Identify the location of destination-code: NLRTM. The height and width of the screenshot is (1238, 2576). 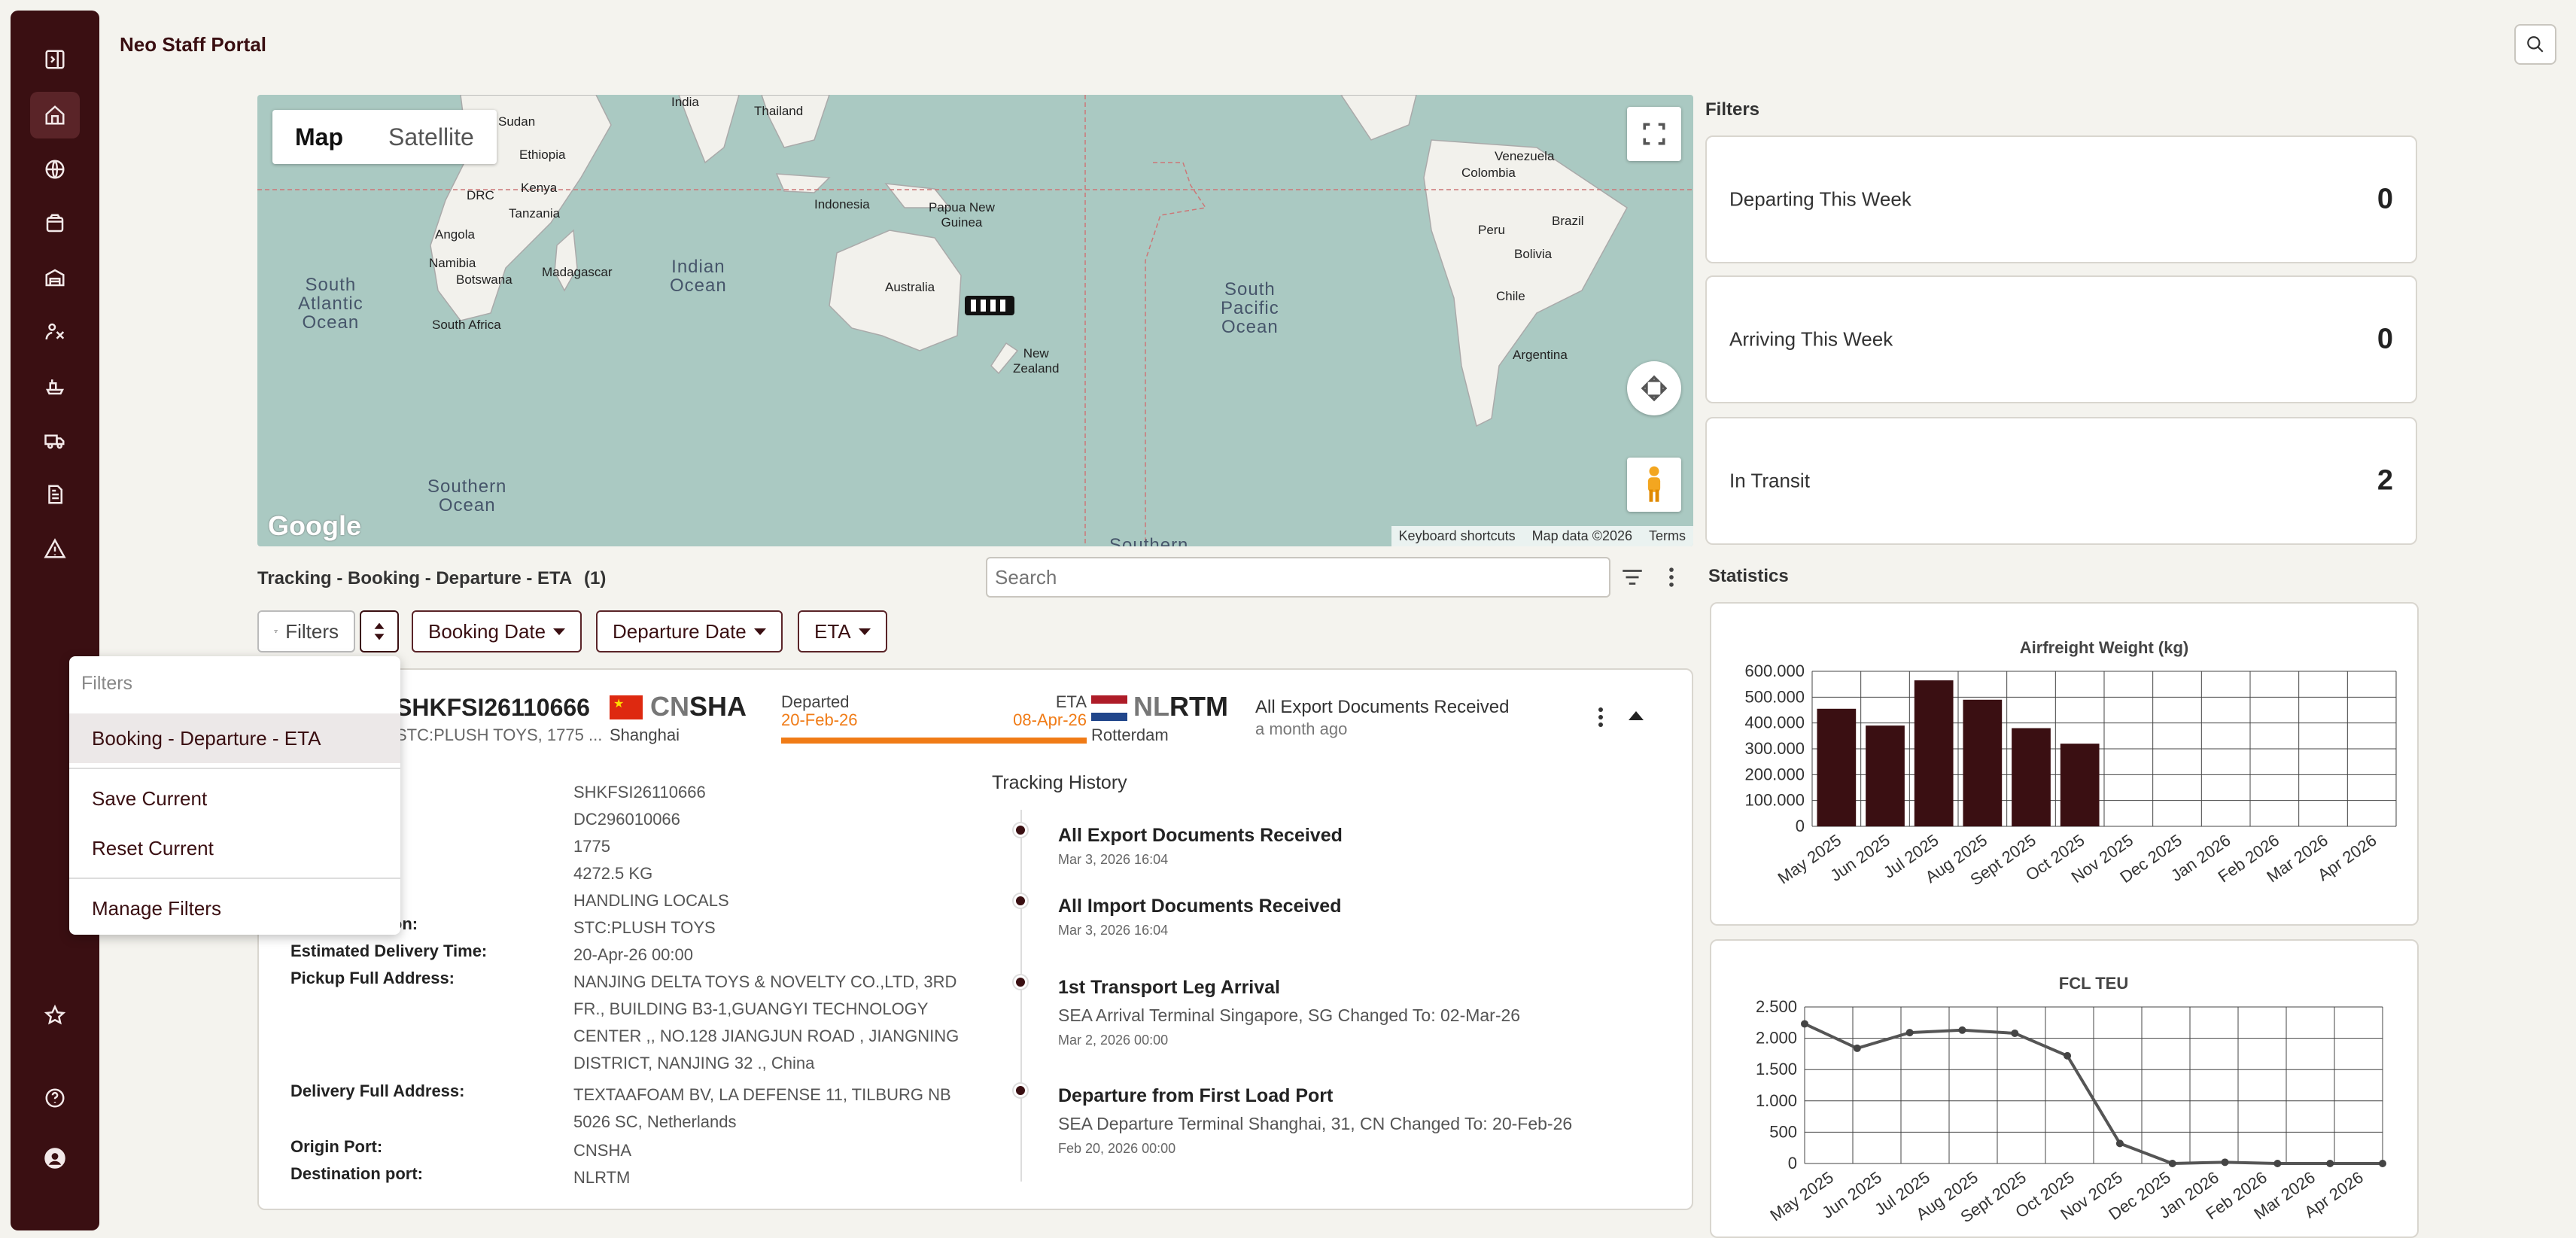
(1180, 706).